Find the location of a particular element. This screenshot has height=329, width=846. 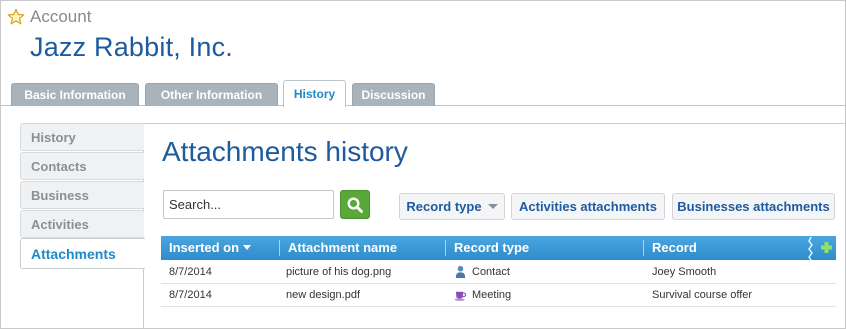

favorite-star-icon is located at coordinates (16, 17).